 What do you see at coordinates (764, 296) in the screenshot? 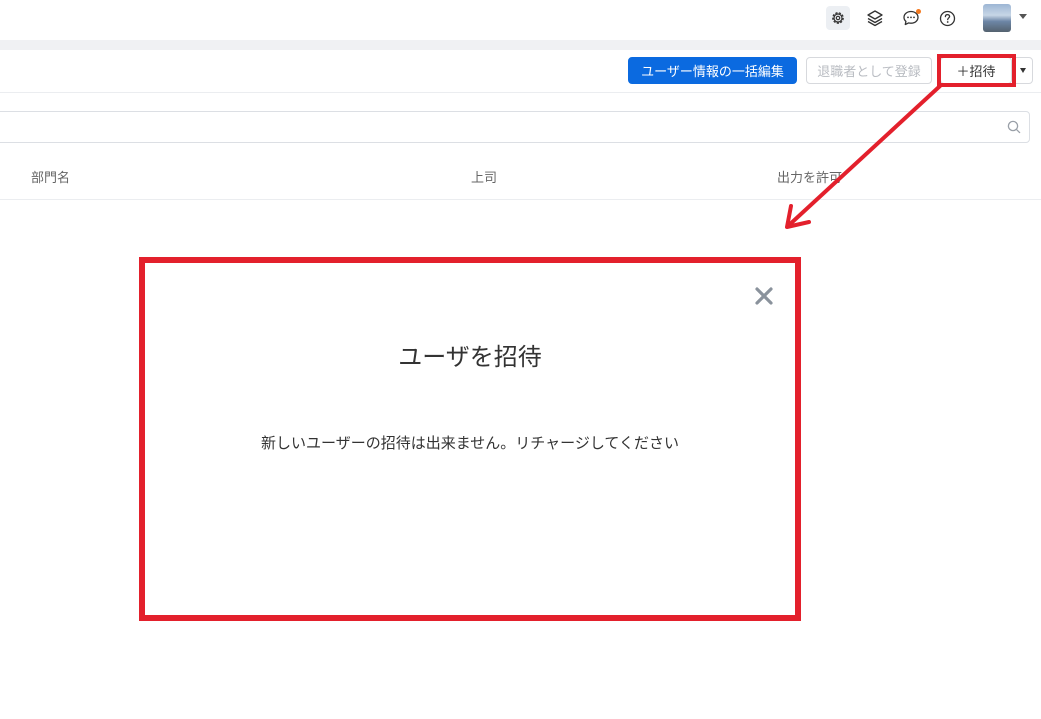
I see `close-icon` at bounding box center [764, 296].